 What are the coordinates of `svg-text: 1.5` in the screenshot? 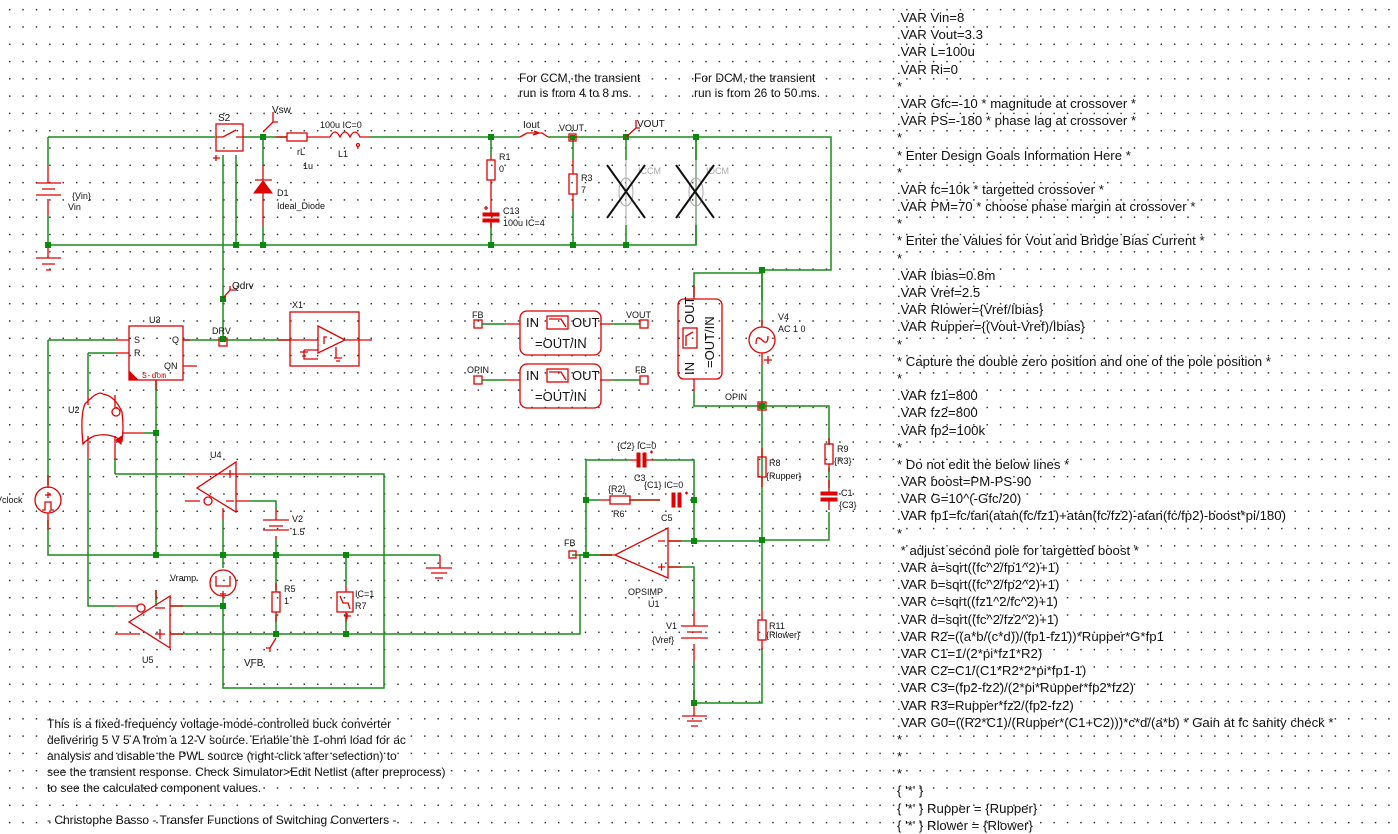 It's located at (298, 532).